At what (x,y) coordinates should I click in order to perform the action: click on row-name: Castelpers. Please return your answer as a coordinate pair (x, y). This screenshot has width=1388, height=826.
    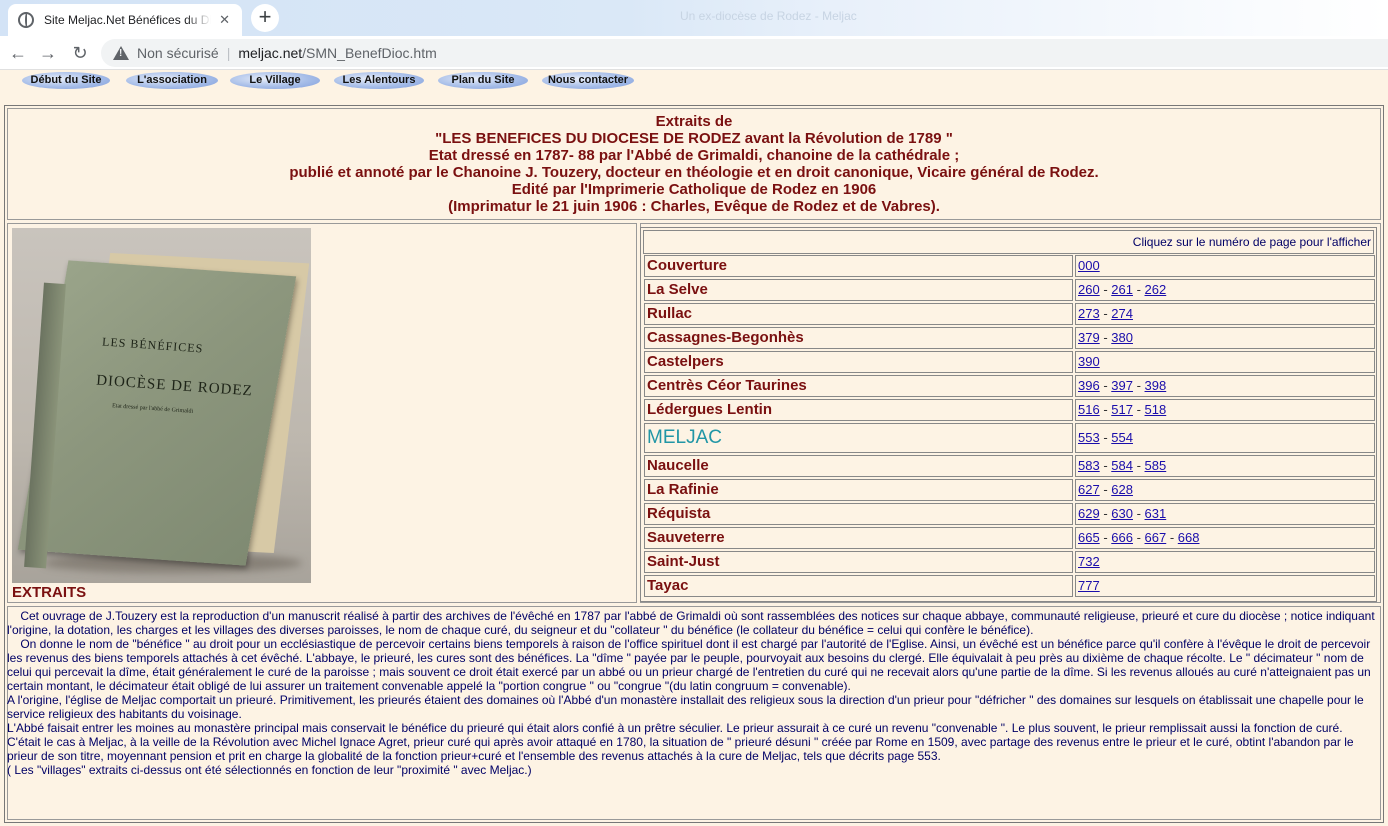
    Looking at the image, I should click on (858, 362).